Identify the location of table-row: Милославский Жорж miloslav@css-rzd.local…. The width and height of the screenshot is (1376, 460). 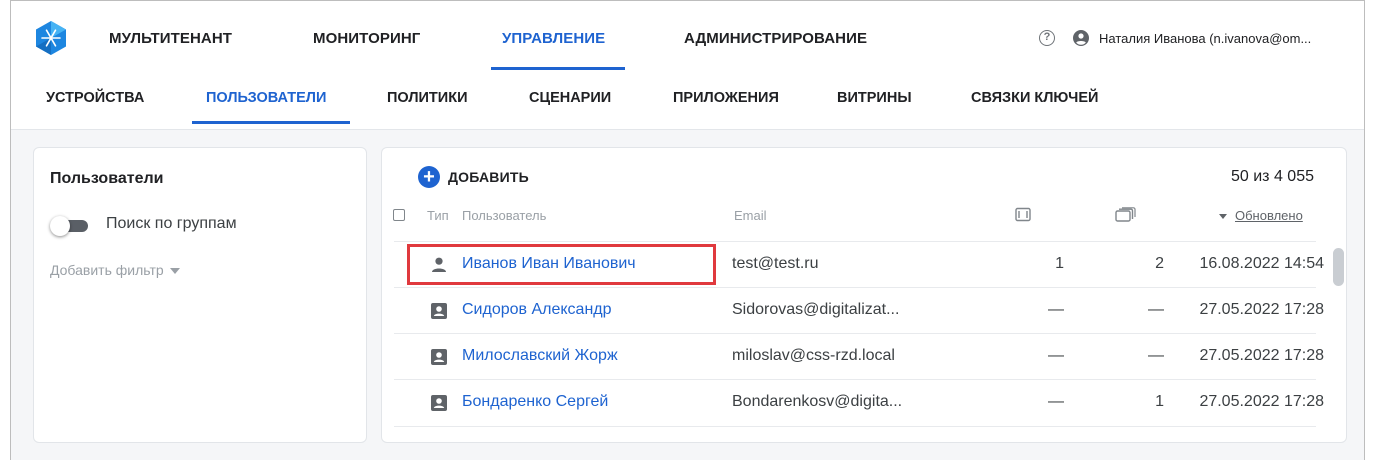
(859, 356).